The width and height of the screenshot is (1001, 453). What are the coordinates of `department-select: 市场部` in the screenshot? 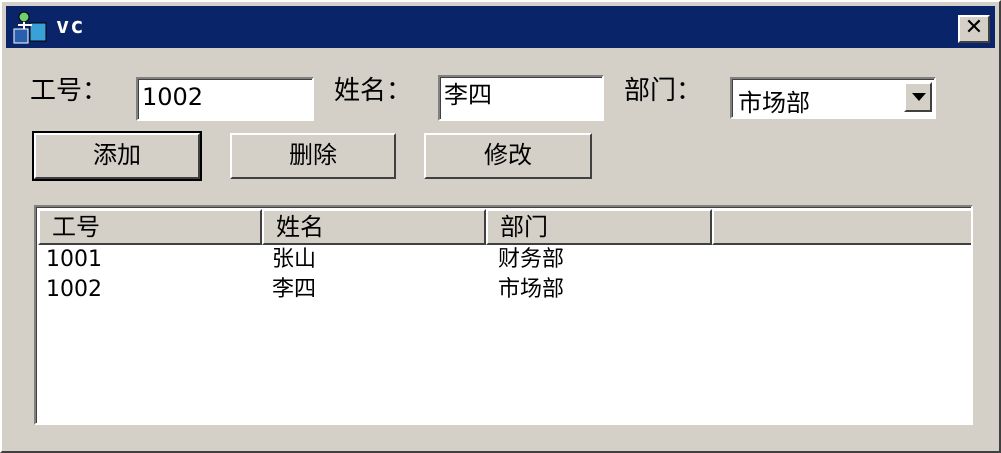 It's located at (833, 98).